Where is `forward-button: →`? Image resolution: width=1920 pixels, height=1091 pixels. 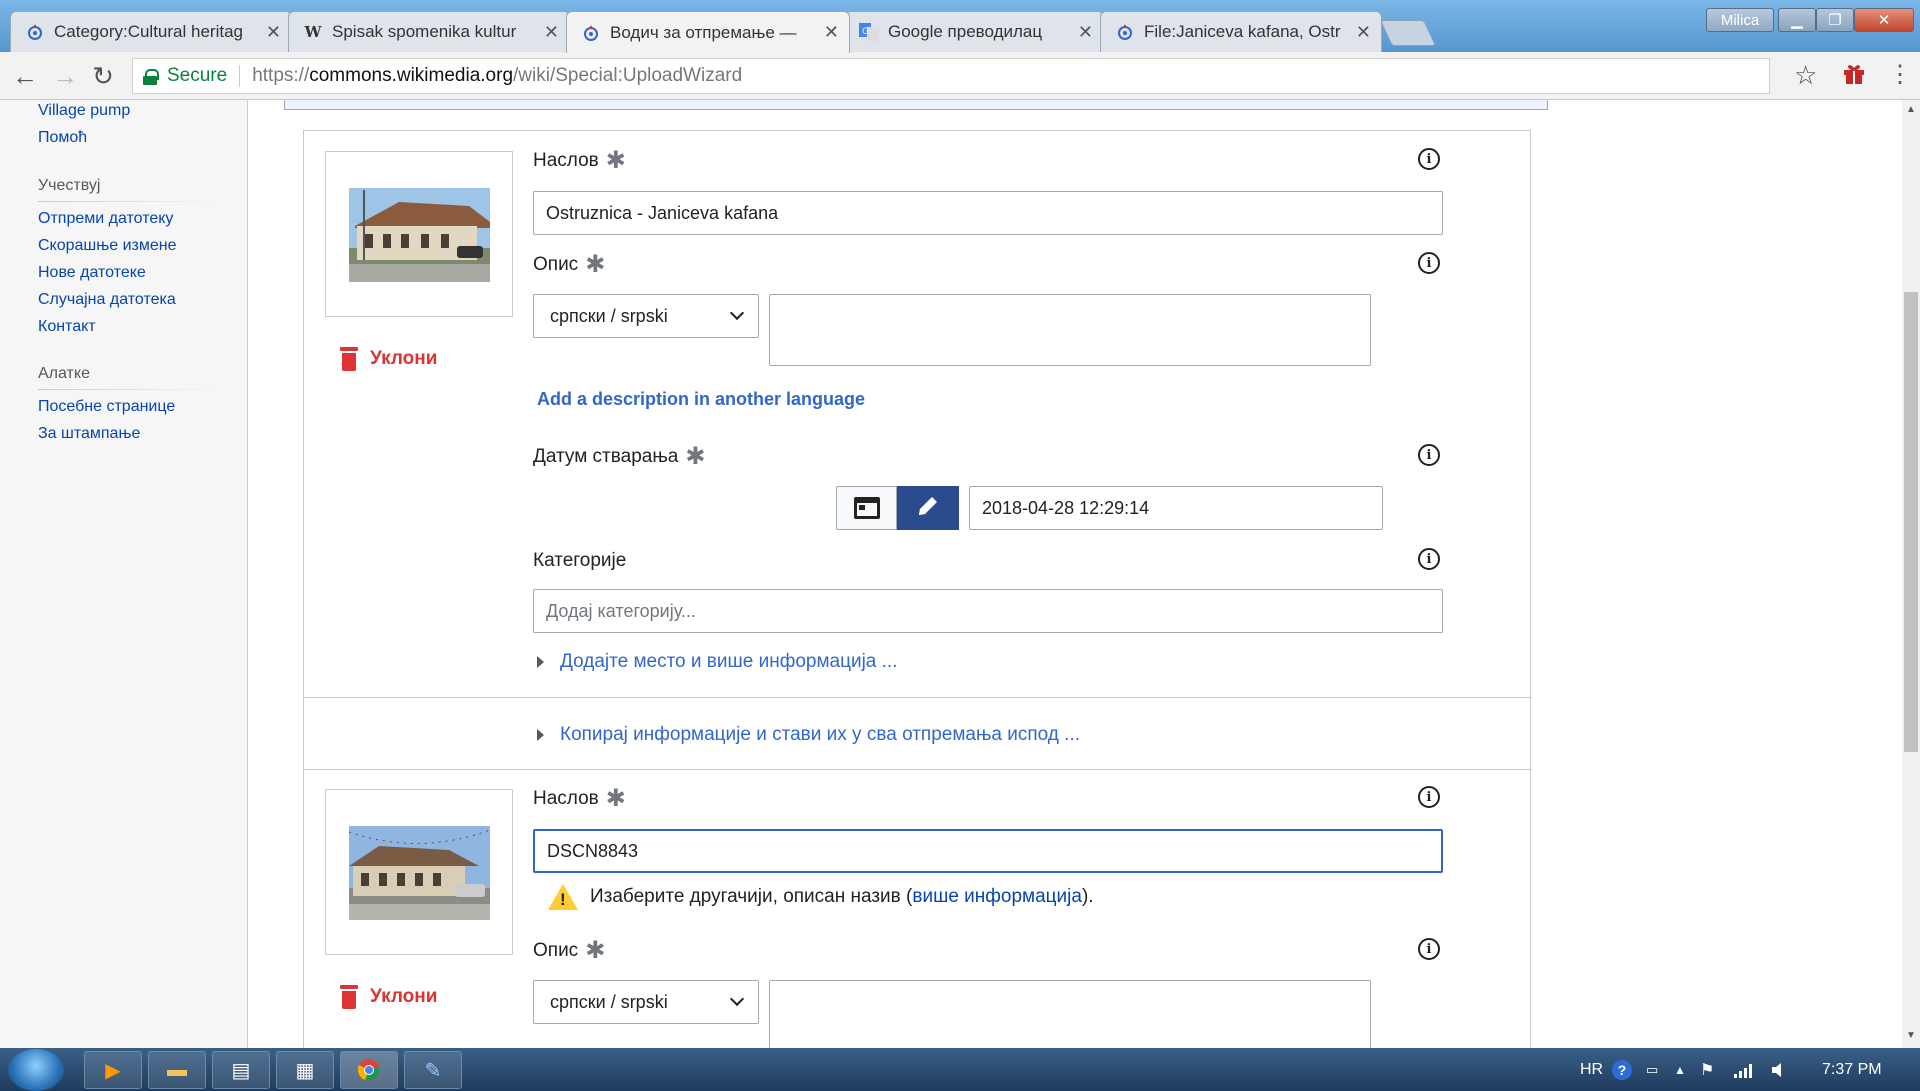
forward-button: → is located at coordinates (65, 76).